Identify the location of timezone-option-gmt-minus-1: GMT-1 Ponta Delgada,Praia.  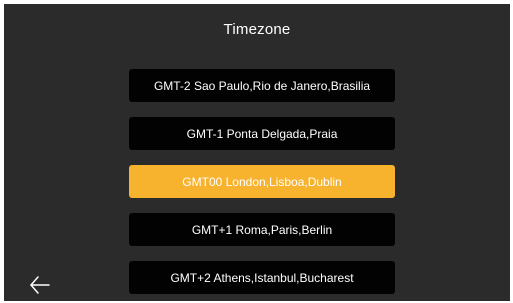
(262, 133).